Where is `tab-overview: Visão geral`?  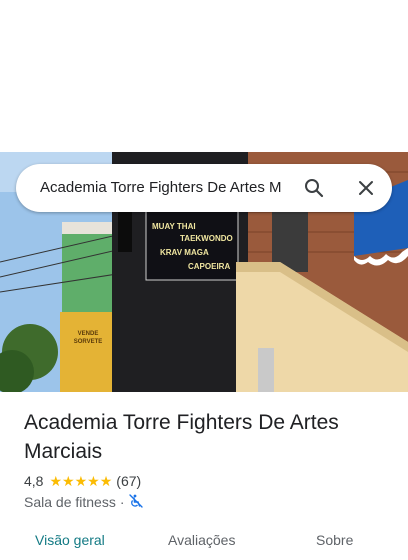 tab-overview: Visão geral is located at coordinates (70, 540).